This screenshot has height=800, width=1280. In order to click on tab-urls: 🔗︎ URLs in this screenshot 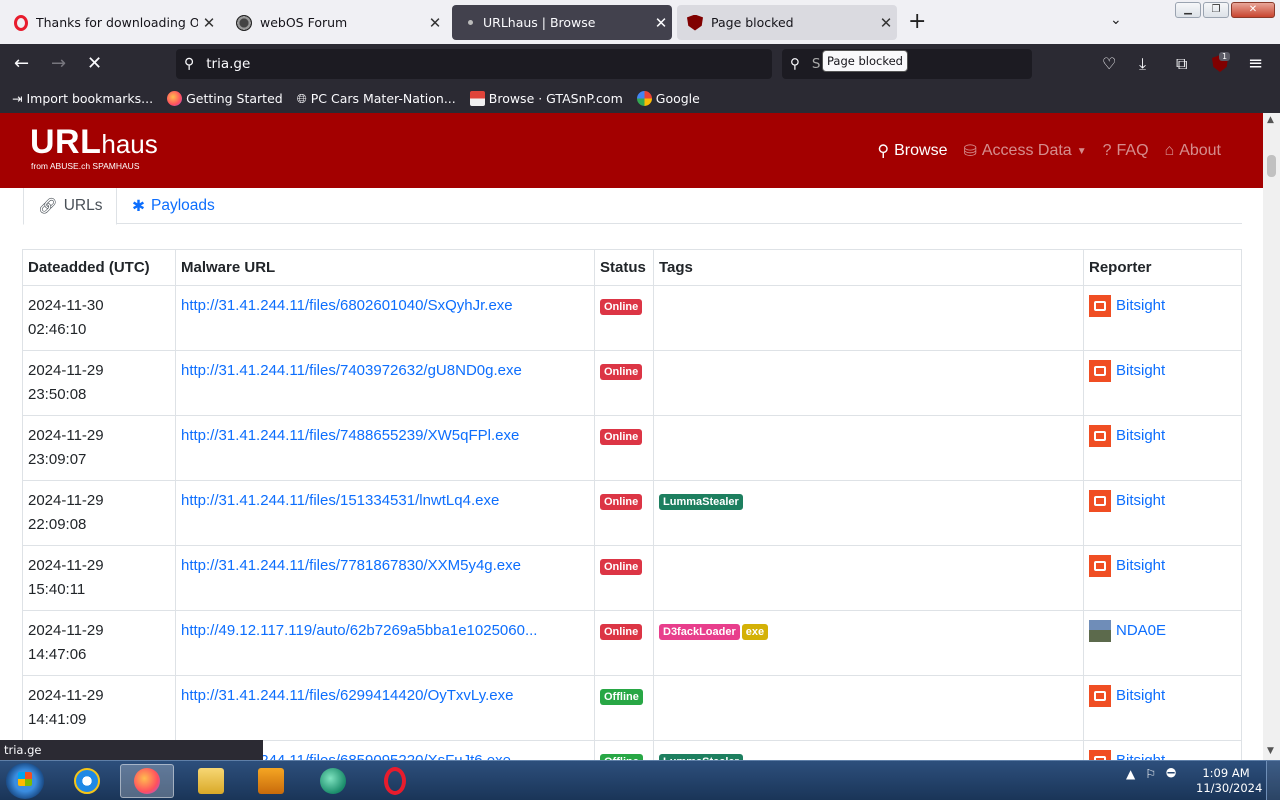, I will do `click(70, 206)`.